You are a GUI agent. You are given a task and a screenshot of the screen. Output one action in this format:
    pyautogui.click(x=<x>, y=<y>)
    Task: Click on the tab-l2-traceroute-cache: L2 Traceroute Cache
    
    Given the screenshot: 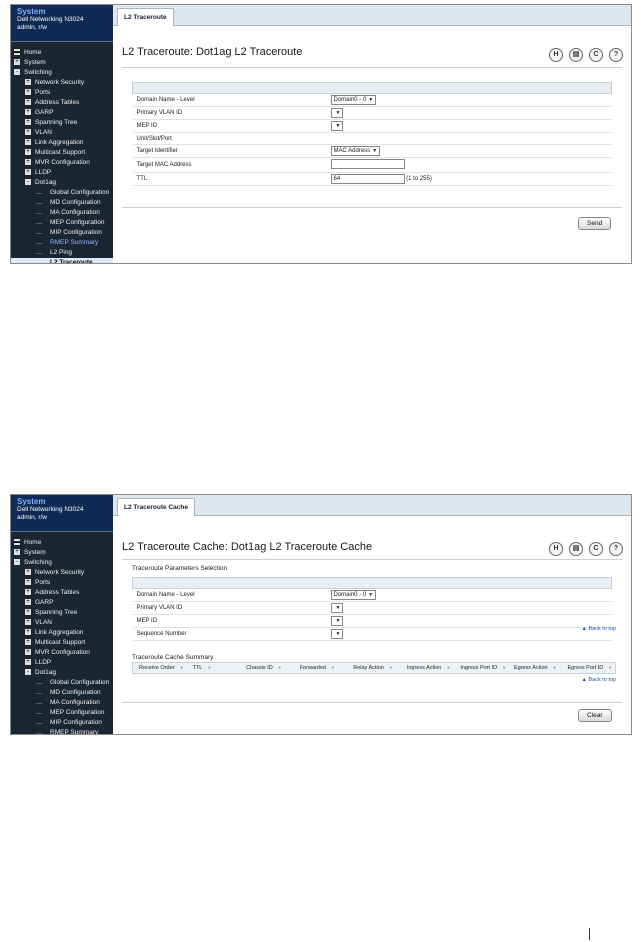 What is the action you would take?
    pyautogui.click(x=156, y=507)
    